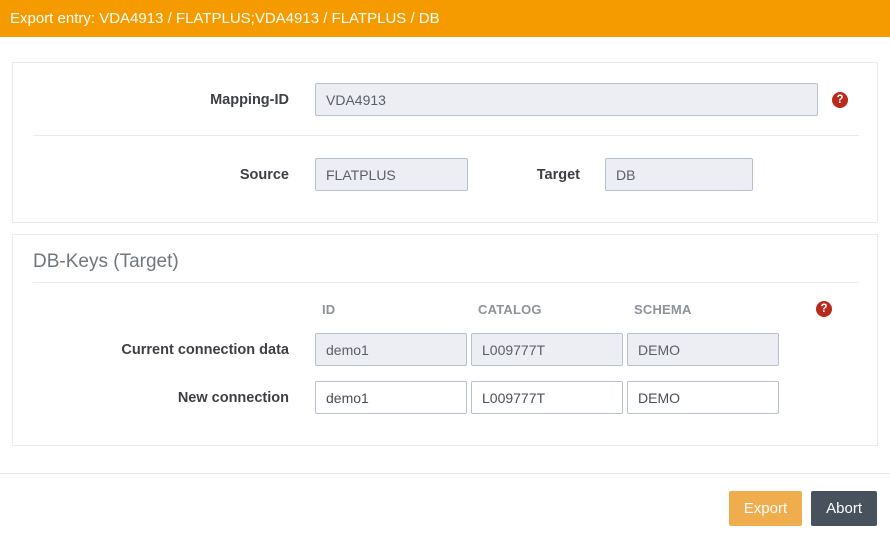 Image resolution: width=890 pixels, height=540 pixels. Describe the element at coordinates (844, 508) in the screenshot. I see `abort-button: Abort` at that location.